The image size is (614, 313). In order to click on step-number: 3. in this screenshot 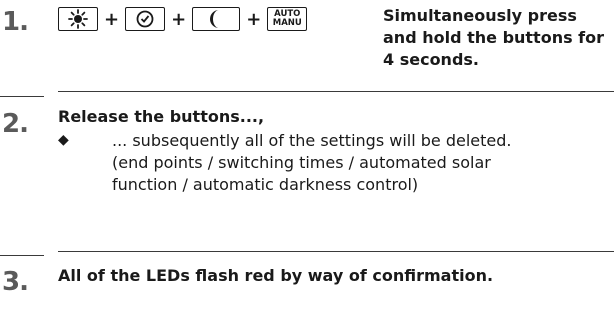, I will do `click(15, 282)`.